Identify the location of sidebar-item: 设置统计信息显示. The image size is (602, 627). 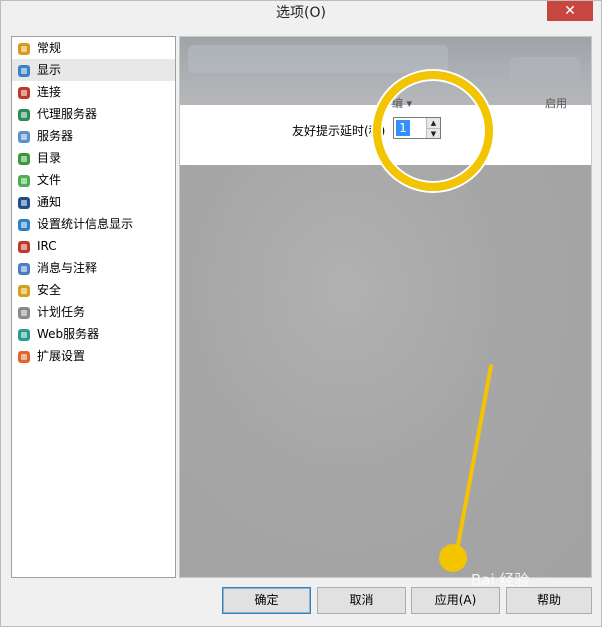
(93, 224).